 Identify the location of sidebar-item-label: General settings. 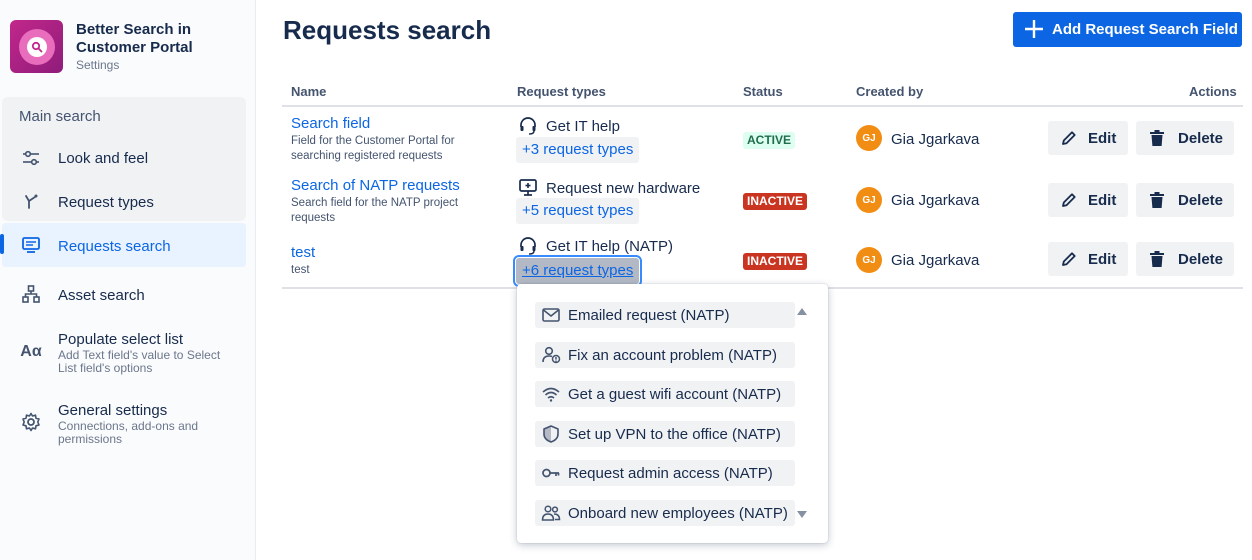
(113, 410).